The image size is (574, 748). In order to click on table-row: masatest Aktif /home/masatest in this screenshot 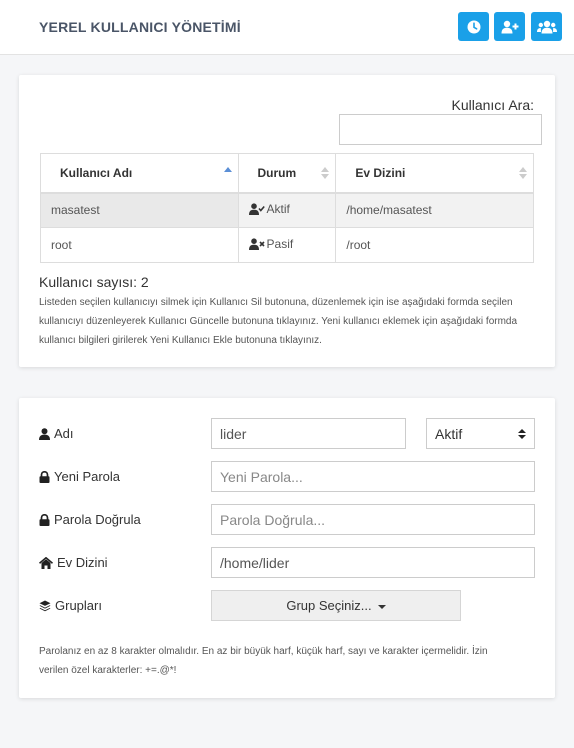, I will do `click(287, 210)`.